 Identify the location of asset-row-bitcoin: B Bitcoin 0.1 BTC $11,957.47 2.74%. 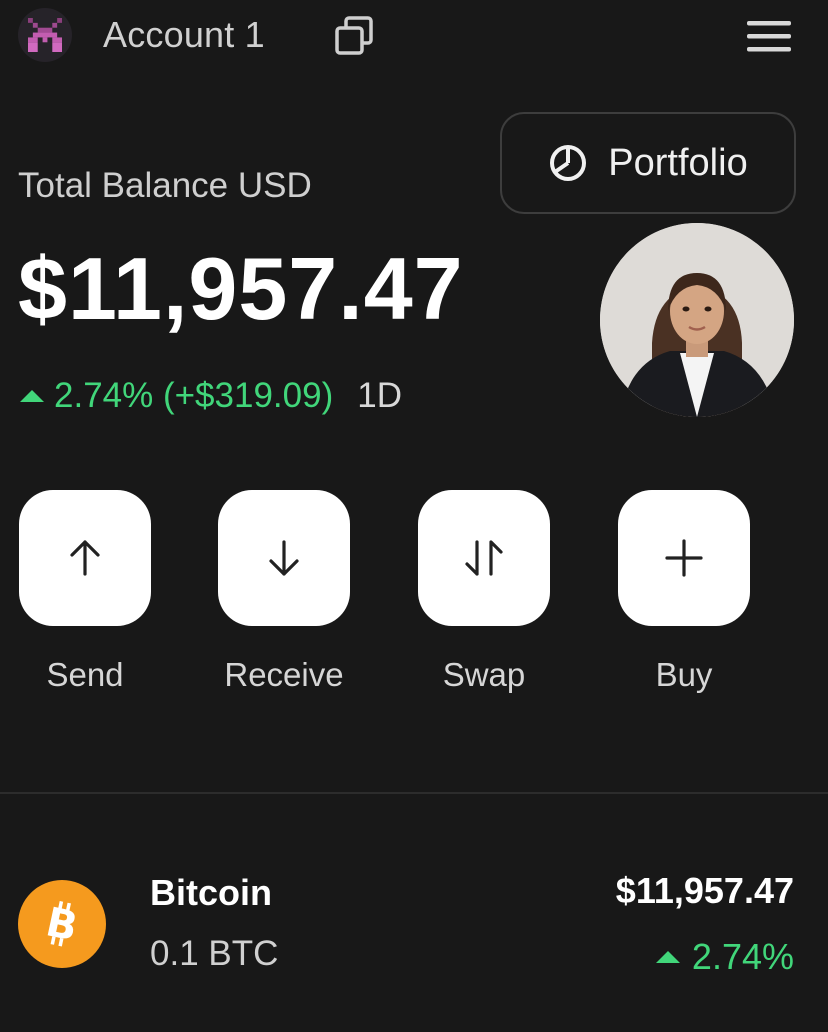
(414, 925).